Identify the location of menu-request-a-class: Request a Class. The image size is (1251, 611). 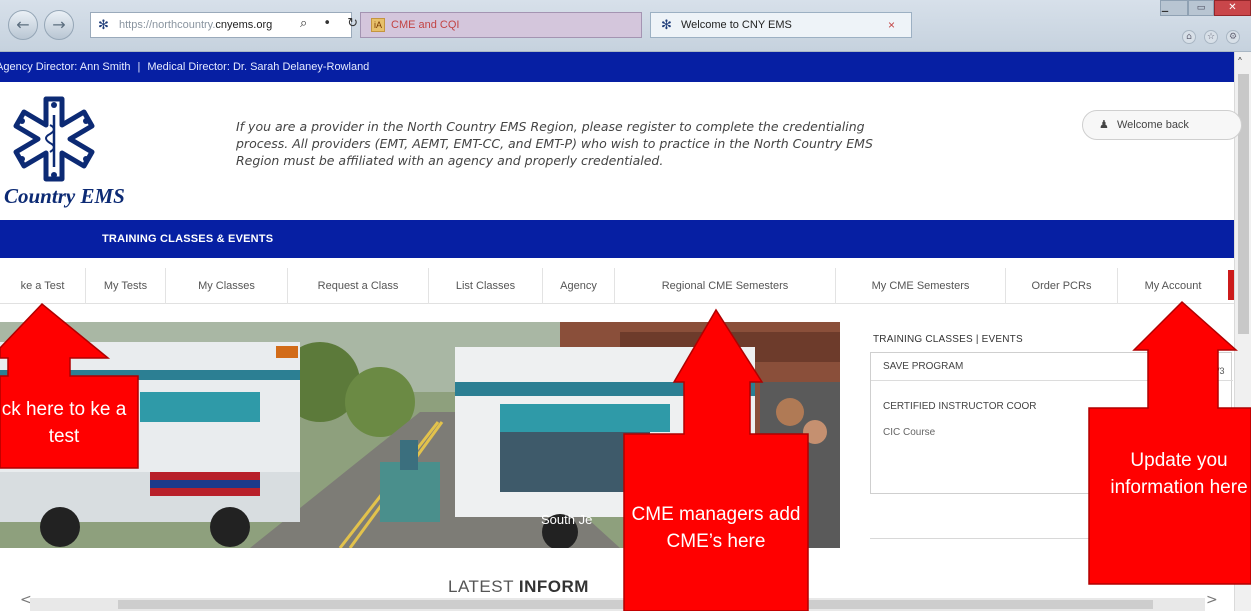
(358, 286).